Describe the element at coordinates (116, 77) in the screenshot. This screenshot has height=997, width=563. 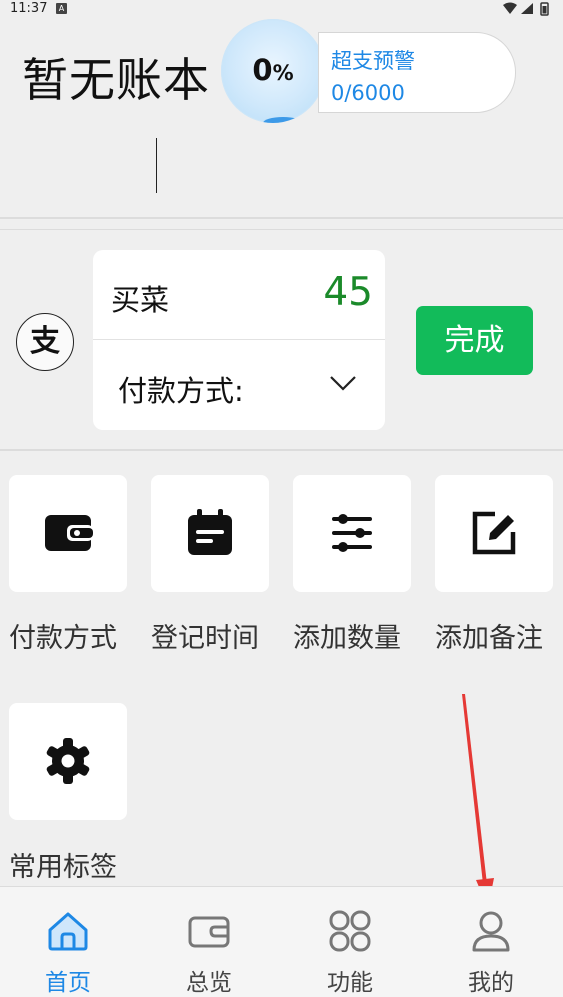
I see `book-title: 暂无账本` at that location.